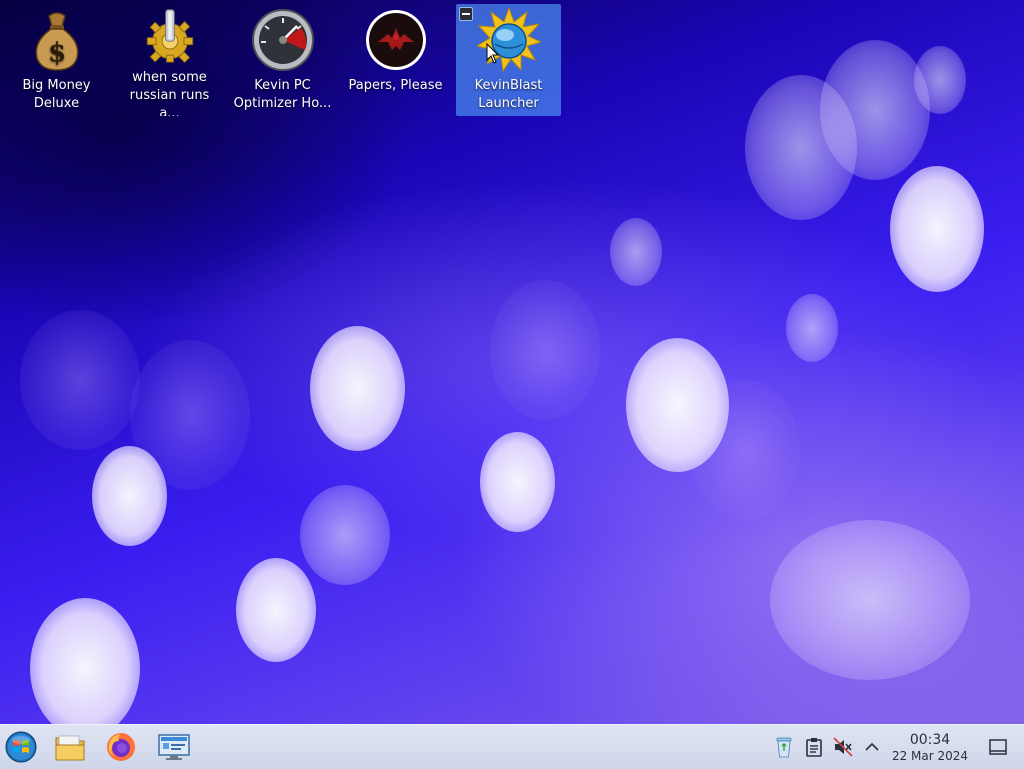 This screenshot has width=1024, height=769. Describe the element at coordinates (395, 40) in the screenshot. I see `eagle-emblem-icon` at that location.